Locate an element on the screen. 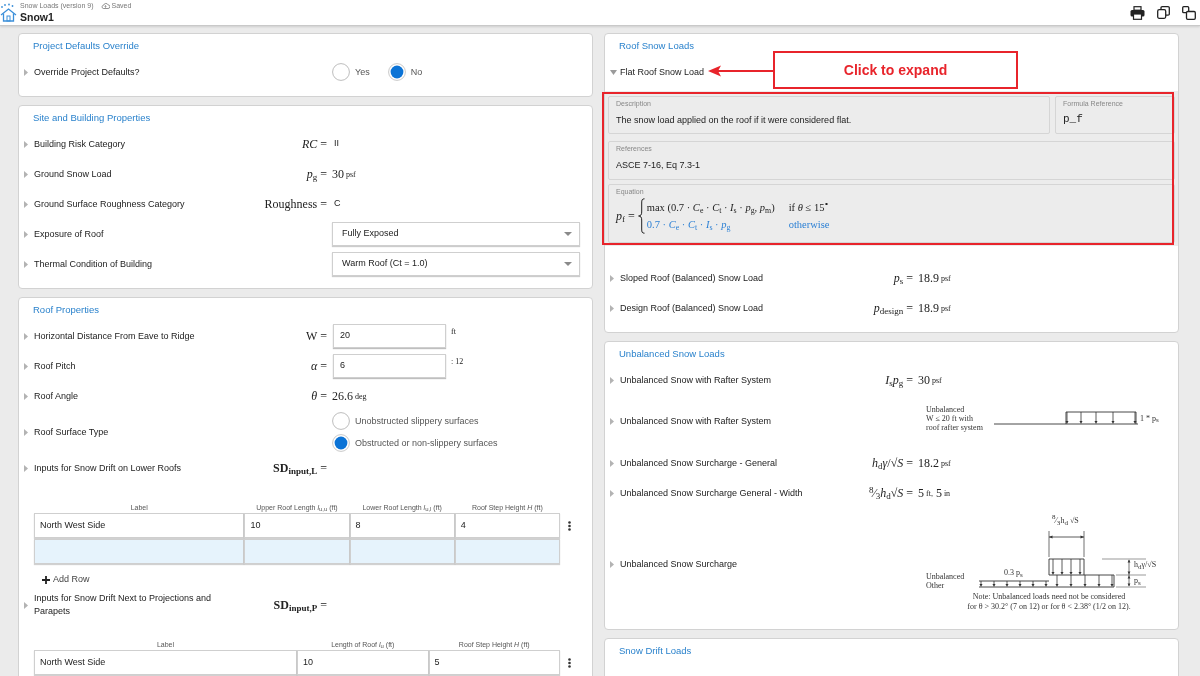  diagram-label: 0.3 p$_{s}$ is located at coordinates (1013, 572).